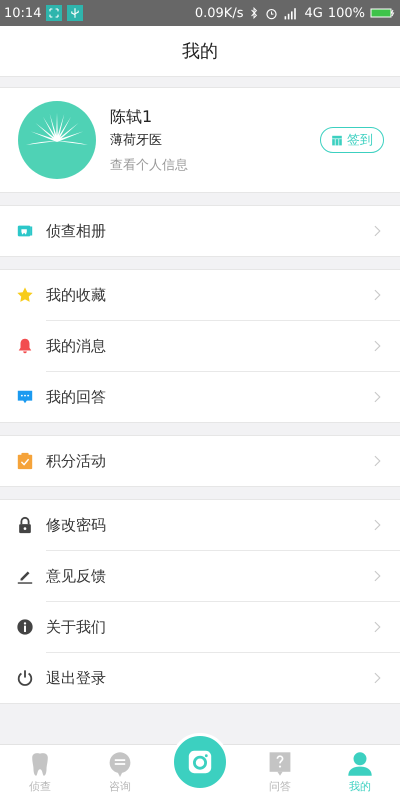  I want to click on clock: 10:14, so click(23, 13).